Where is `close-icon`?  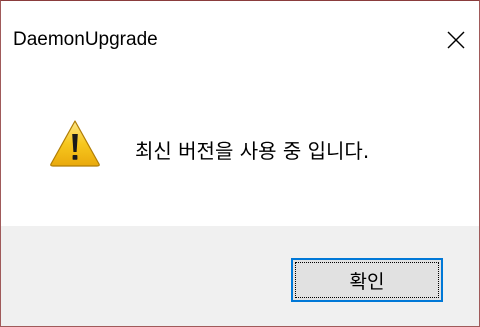
close-icon is located at coordinates (456, 40).